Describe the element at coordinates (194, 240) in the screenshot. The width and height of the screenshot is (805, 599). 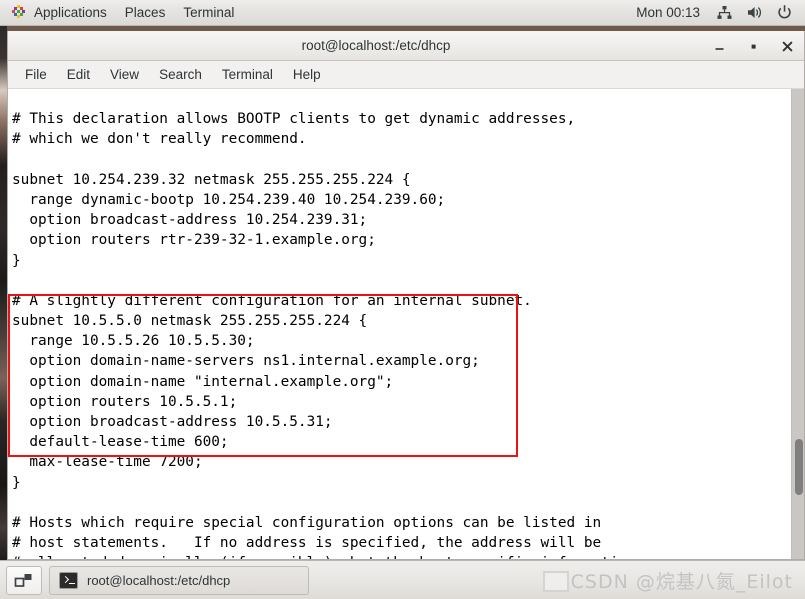
I see `terminal-line: option routers rtr-239-32-1.example.org;` at that location.